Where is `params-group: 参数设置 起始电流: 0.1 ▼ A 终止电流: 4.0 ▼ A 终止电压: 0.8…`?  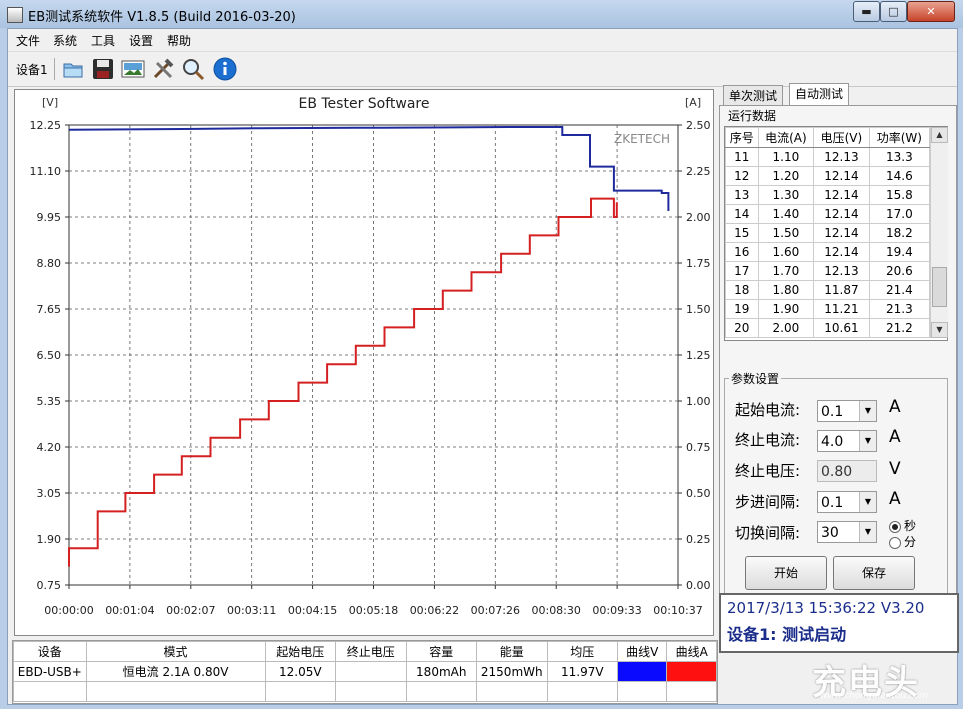
params-group: 参数设置 起始电流: 0.1 ▼ A 终止电流: 4.0 ▼ A 终止电压: 0.8… is located at coordinates (836, 486).